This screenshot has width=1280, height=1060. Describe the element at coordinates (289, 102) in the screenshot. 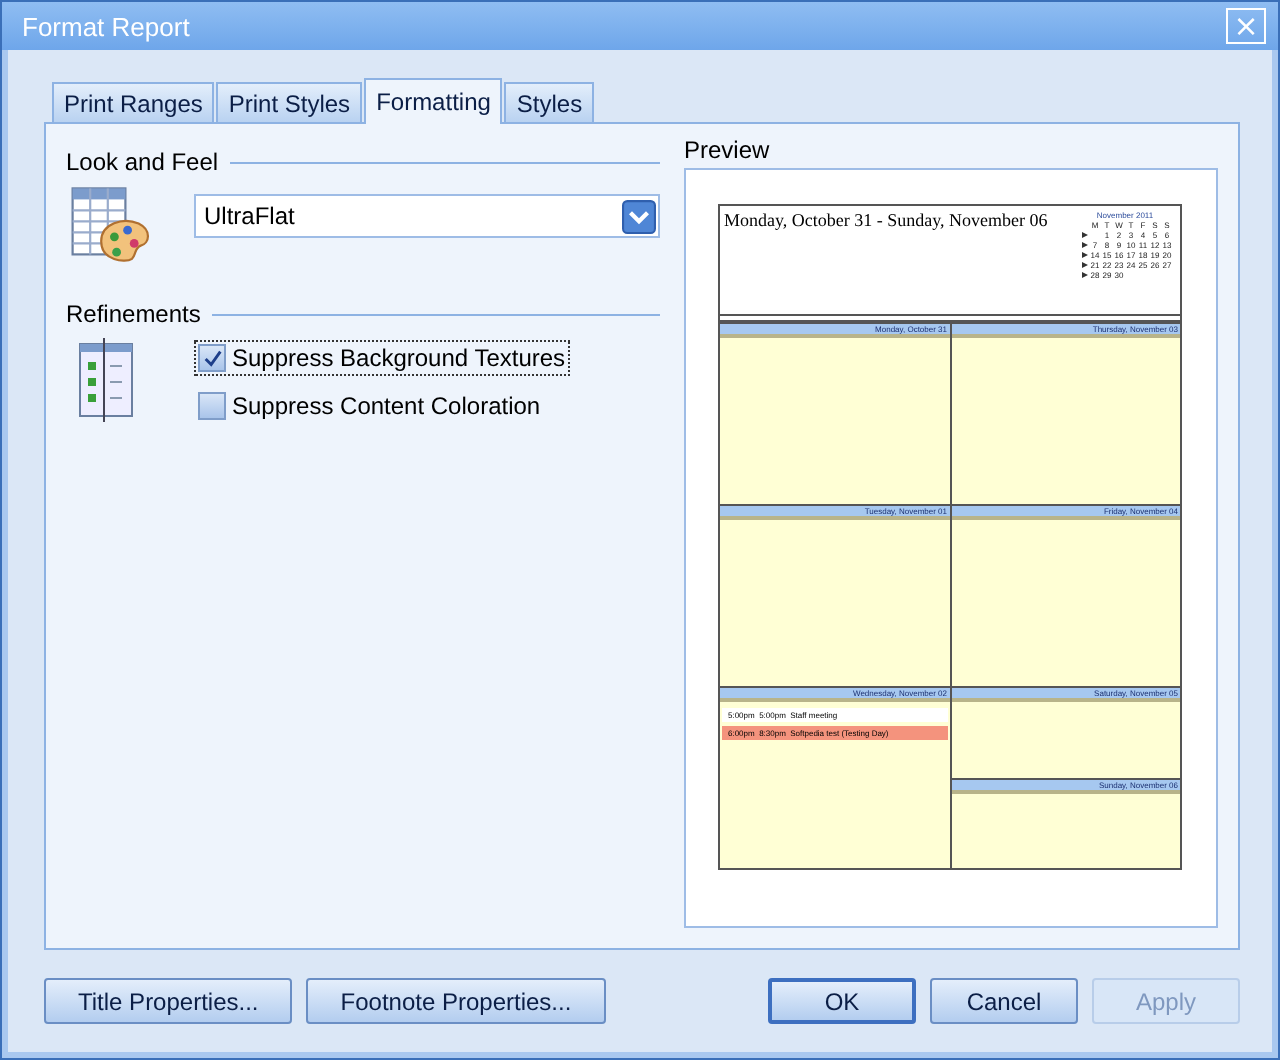

I see `tab: Print Styles` at that location.